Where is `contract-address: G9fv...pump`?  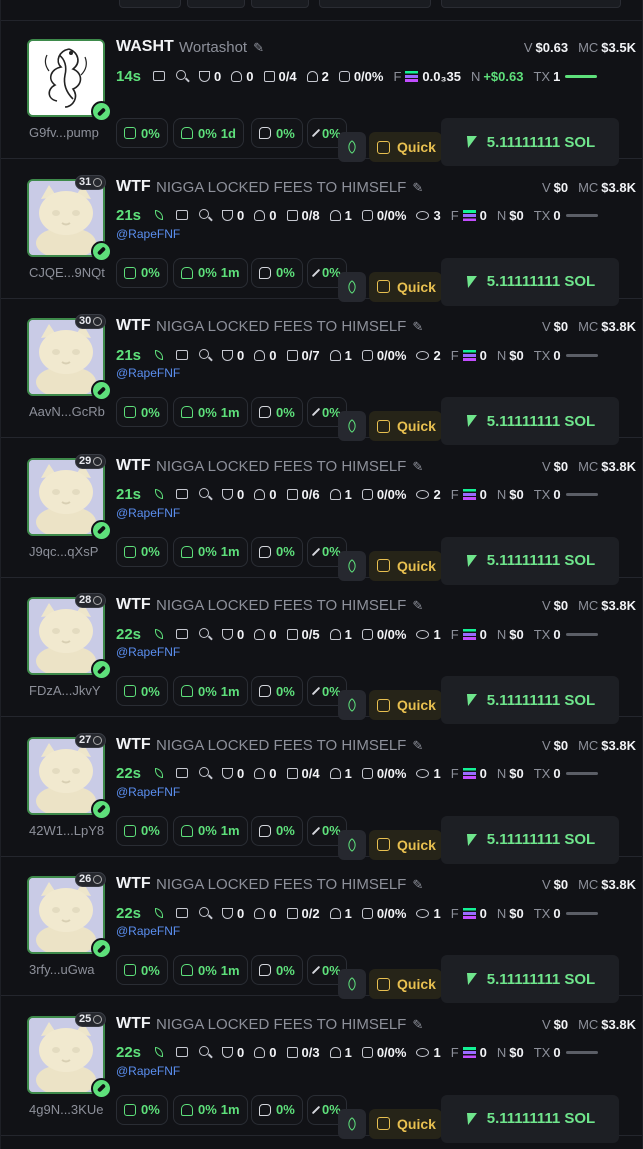
contract-address: G9fv...pump is located at coordinates (64, 132).